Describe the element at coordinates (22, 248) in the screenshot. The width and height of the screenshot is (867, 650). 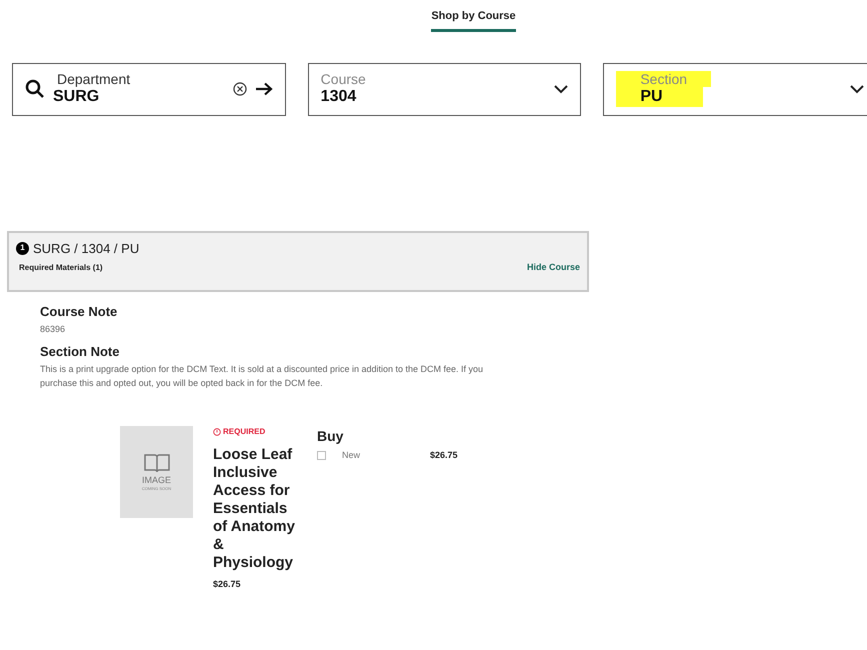
I see `course-number-badge: 1` at that location.